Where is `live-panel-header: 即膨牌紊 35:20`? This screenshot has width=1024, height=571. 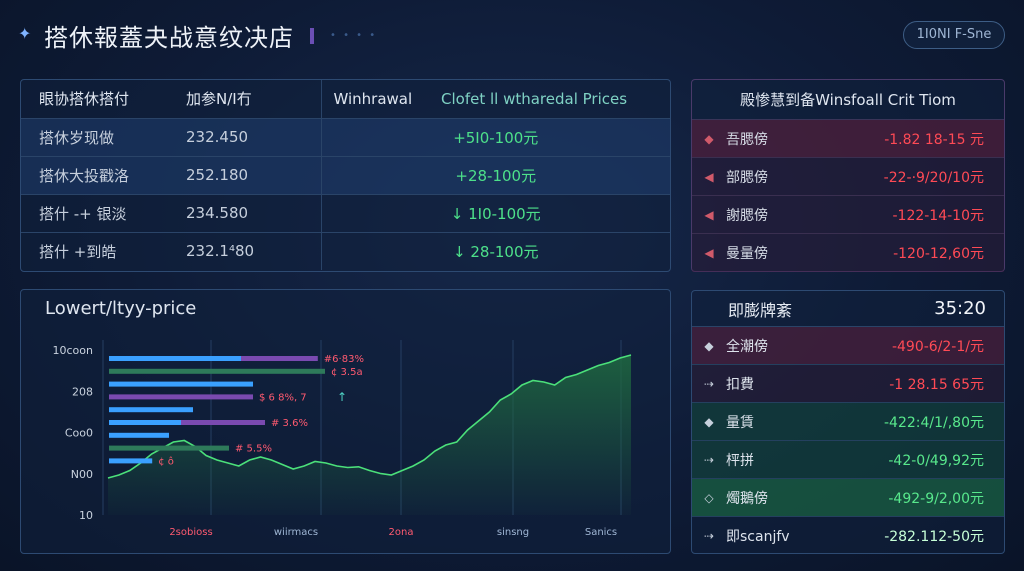 live-panel-header: 即膨牌紊 35:20 is located at coordinates (848, 309).